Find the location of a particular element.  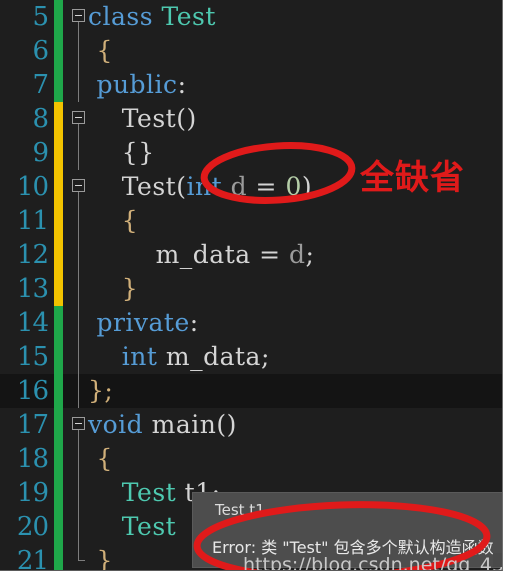

line-number: 15 is located at coordinates (32, 357).